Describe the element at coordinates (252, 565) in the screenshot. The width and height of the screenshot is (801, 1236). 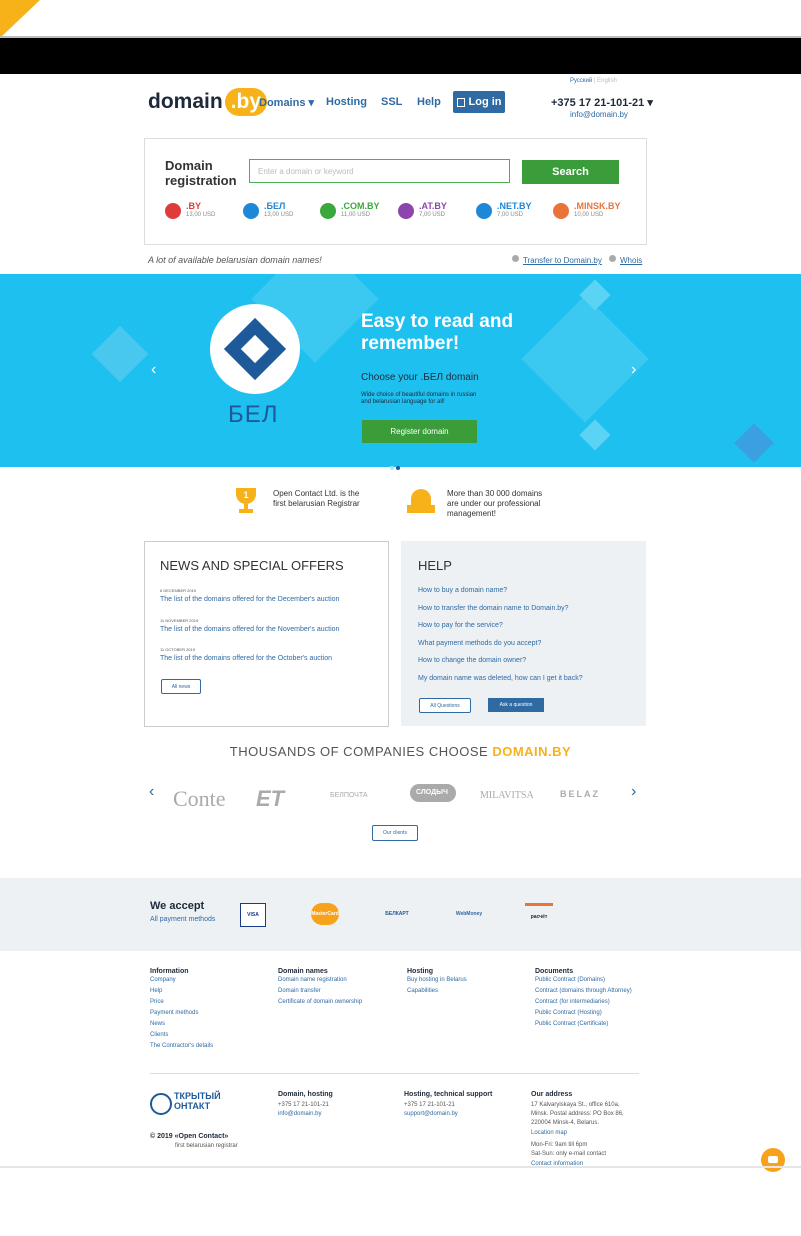
I see `news-title: NEWS AND SPECIAL OFFERS` at that location.